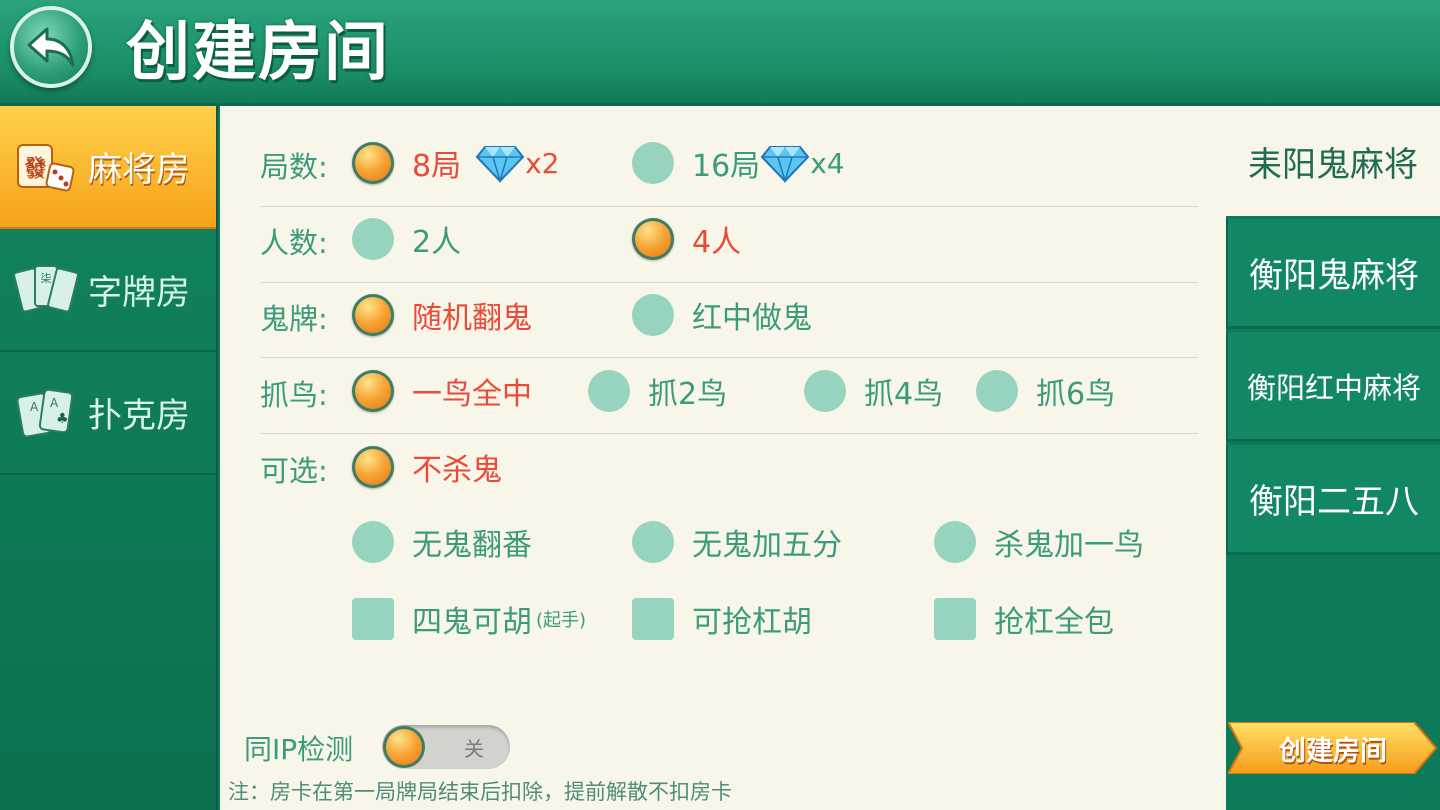 The width and height of the screenshot is (1440, 810). Describe the element at coordinates (446, 747) in the screenshot. I see `ip-check-toggle: 关` at that location.